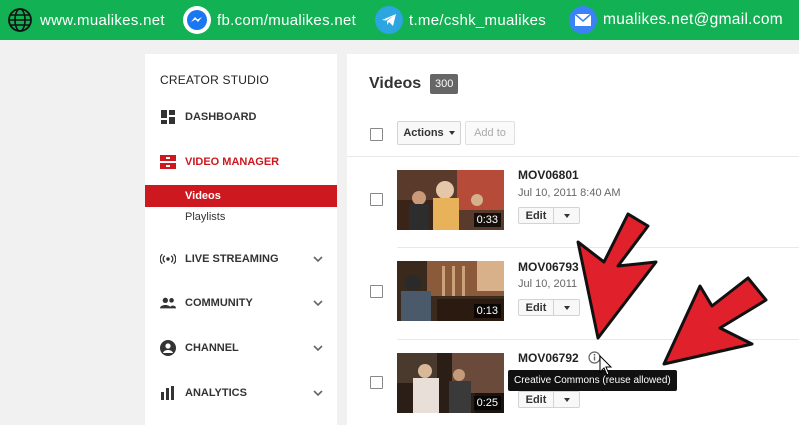 This screenshot has height=425, width=799. What do you see at coordinates (490, 133) in the screenshot?
I see `add-to-button: Add to` at bounding box center [490, 133].